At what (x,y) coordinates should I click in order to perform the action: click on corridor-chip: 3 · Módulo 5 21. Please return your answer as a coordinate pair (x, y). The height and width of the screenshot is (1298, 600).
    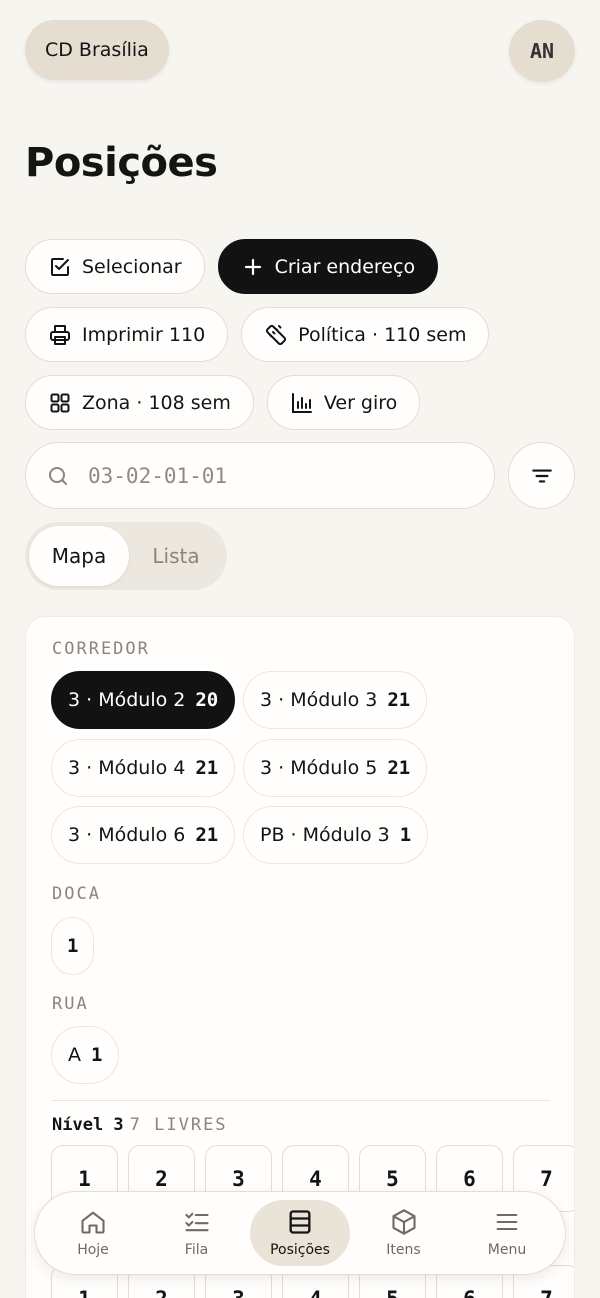
    Looking at the image, I should click on (335, 768).